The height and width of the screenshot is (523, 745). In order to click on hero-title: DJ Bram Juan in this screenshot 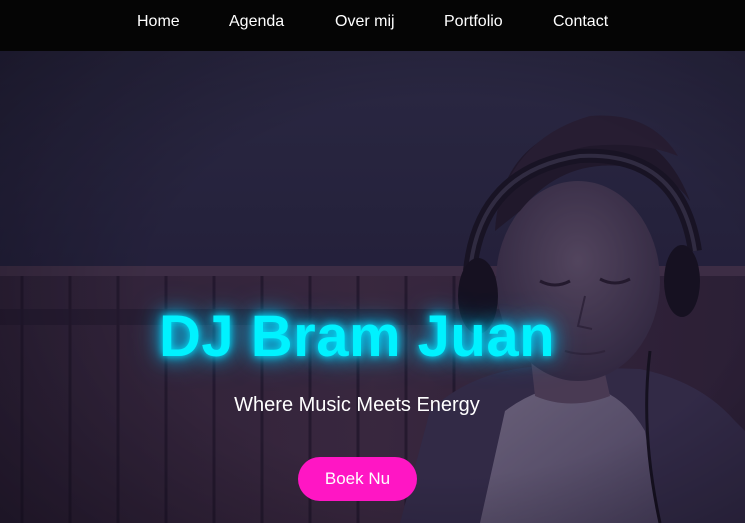, I will do `click(357, 336)`.